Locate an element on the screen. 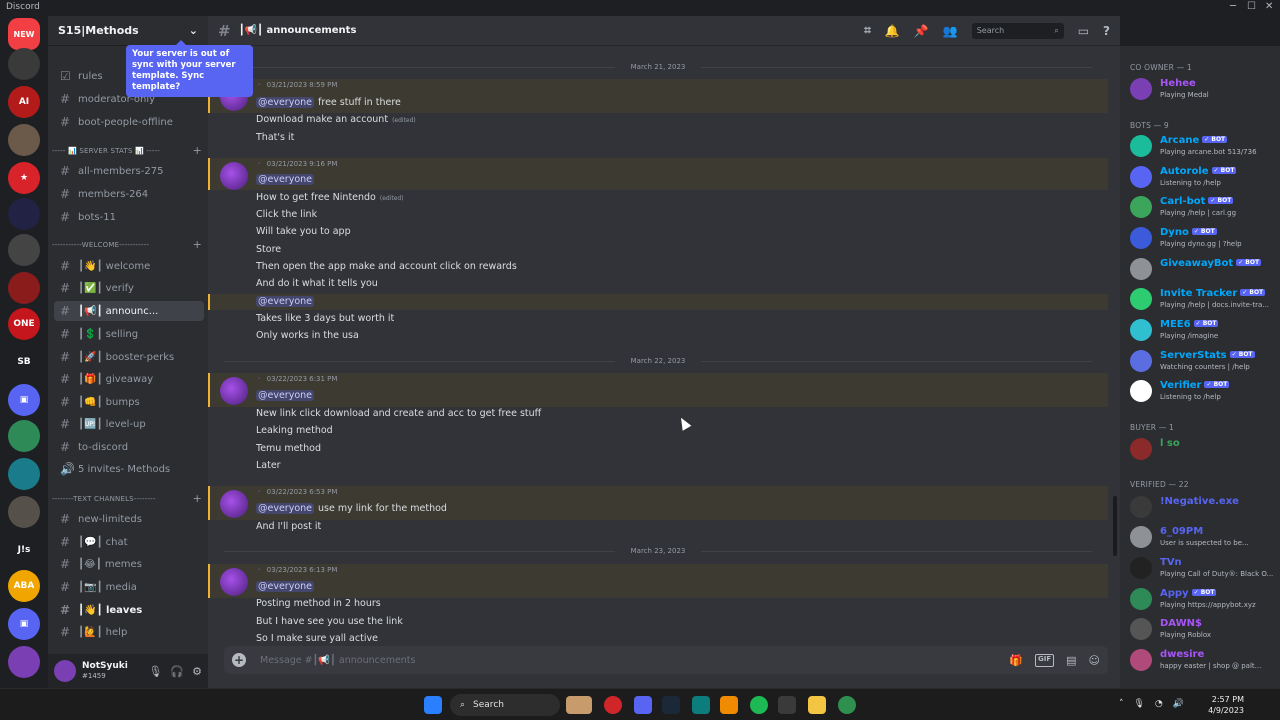 This screenshot has width=1280, height=720. member-item: Arcane ✓ BOT Playing arcane.bot 513/736 is located at coordinates (1205, 147).